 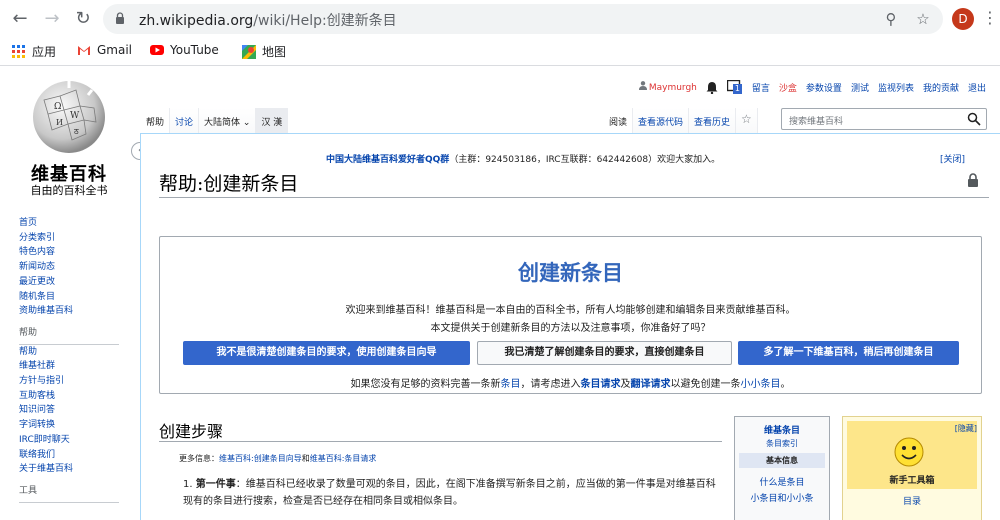 What do you see at coordinates (74, 238) in the screenshot?
I see `sidebar-item-category: 分类索引` at bounding box center [74, 238].